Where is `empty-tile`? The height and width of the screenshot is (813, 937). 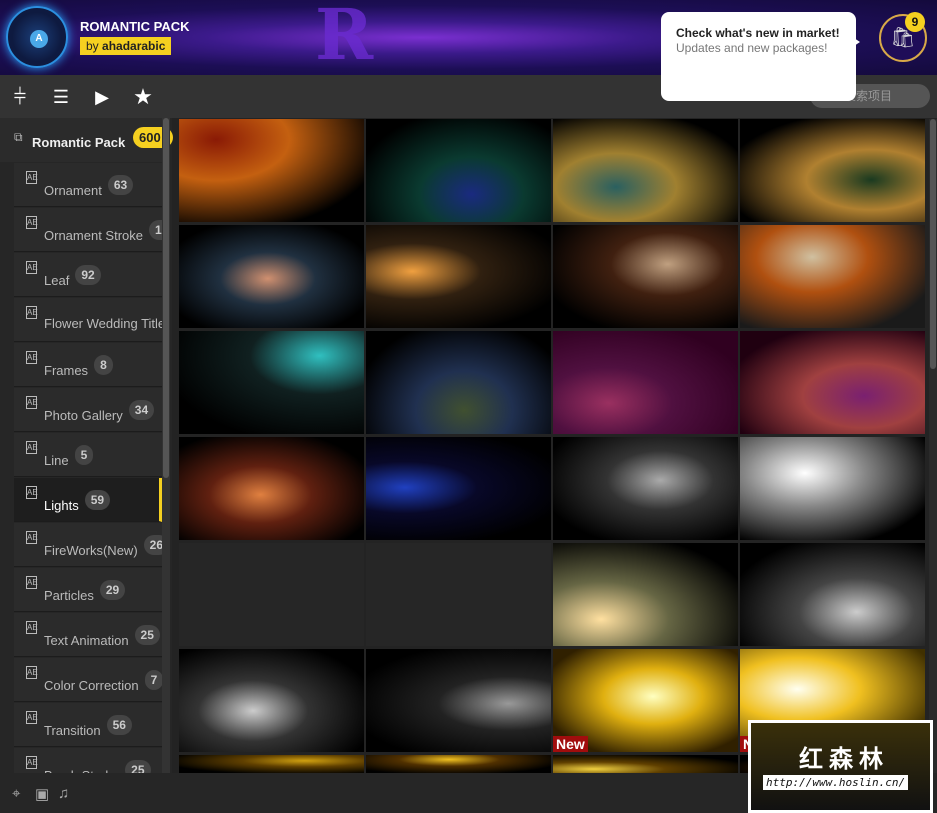
empty-tile is located at coordinates (271, 594).